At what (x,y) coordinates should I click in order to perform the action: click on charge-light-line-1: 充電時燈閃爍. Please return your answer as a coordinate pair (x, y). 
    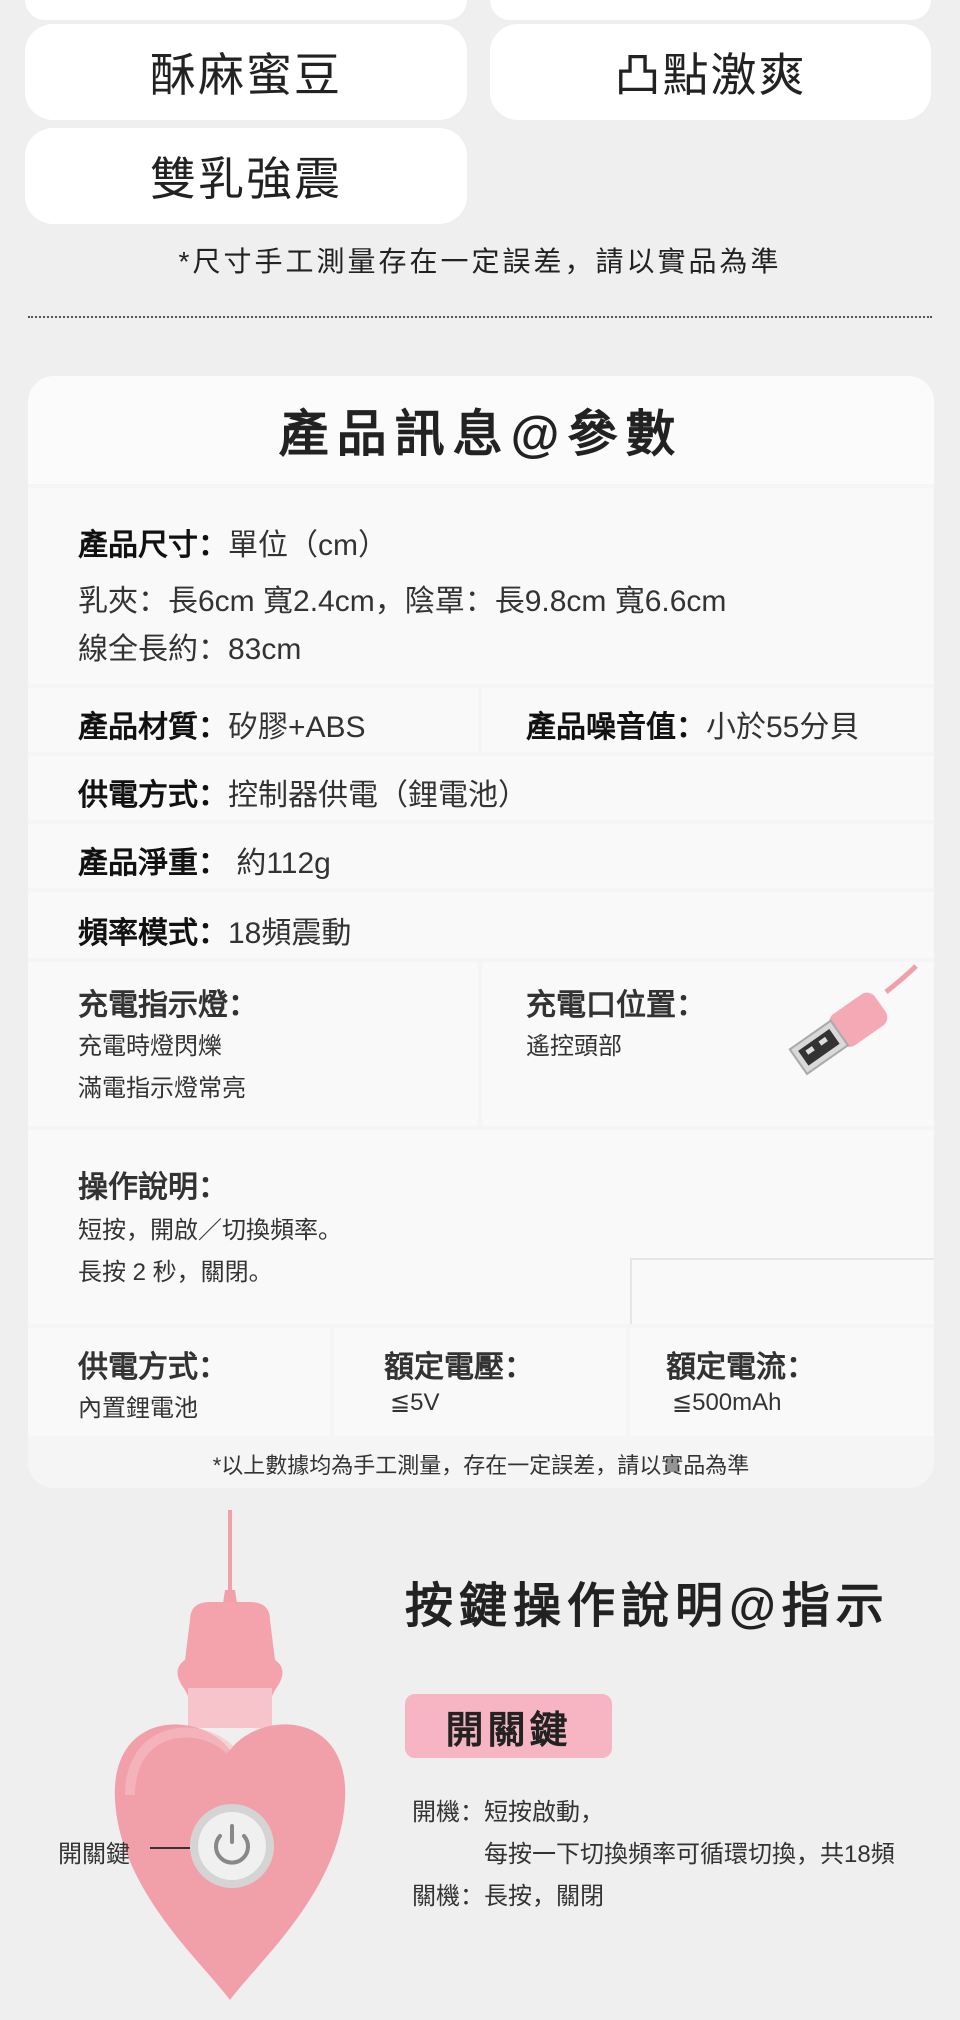
    Looking at the image, I should click on (150, 1046).